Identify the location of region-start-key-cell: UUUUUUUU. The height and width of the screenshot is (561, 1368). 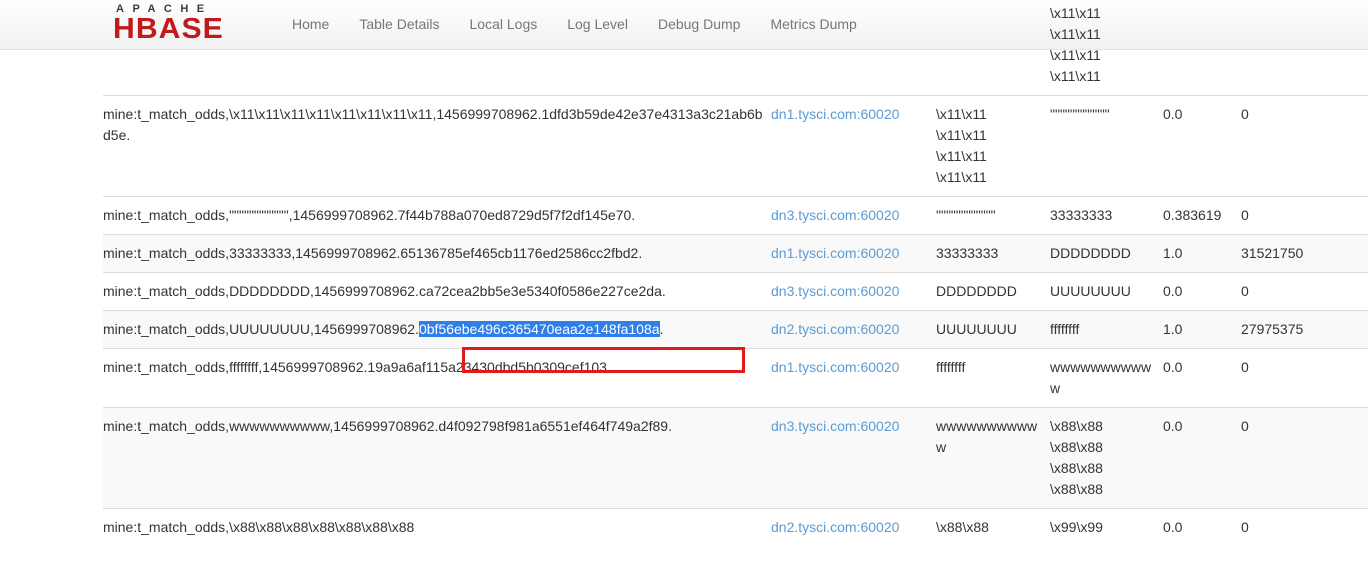
(993, 329).